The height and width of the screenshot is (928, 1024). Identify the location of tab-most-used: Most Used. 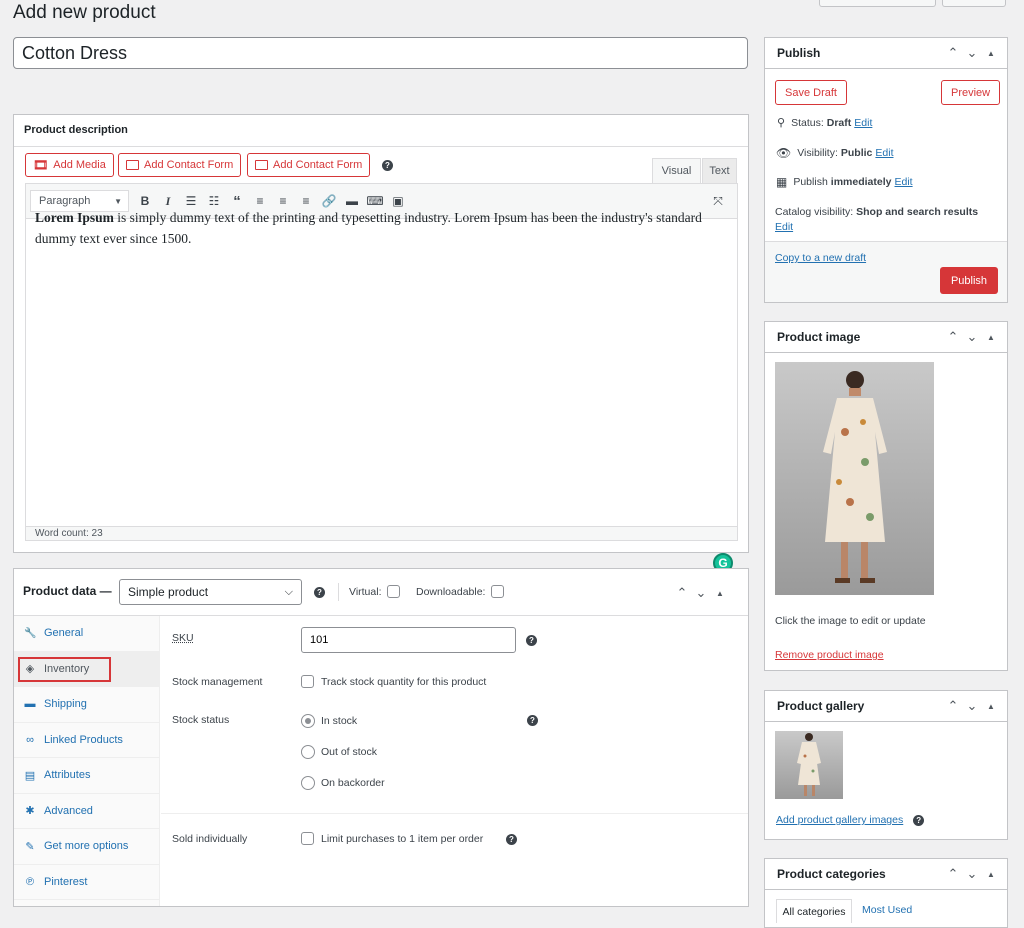
(887, 910).